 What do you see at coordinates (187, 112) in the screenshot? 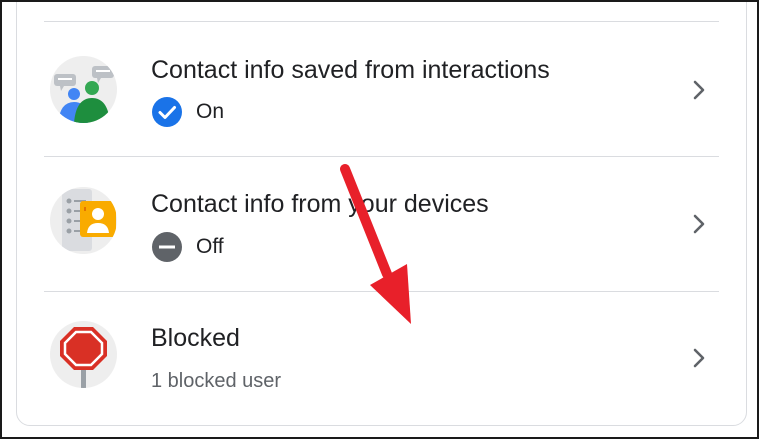
I see `status-on: On` at bounding box center [187, 112].